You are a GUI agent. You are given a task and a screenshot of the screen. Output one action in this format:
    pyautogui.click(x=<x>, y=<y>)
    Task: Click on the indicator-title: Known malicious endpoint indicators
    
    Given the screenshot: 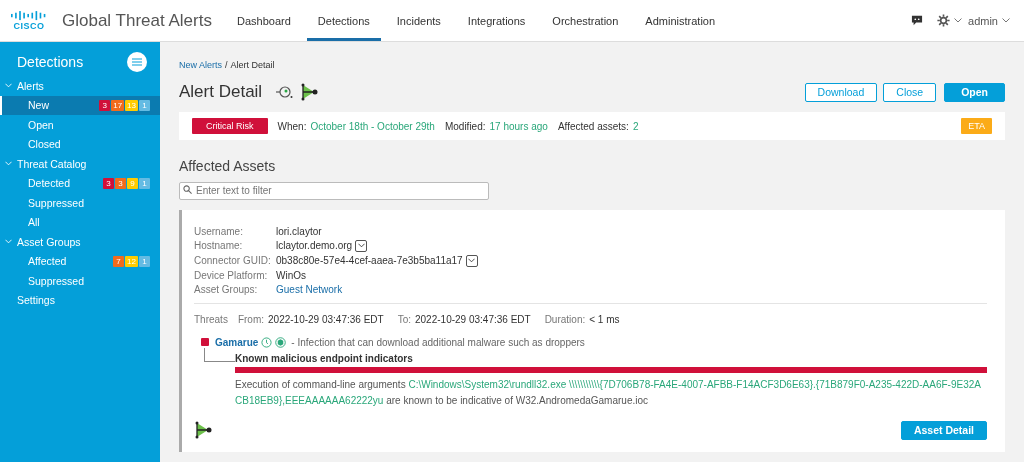 What is the action you would take?
    pyautogui.click(x=324, y=358)
    